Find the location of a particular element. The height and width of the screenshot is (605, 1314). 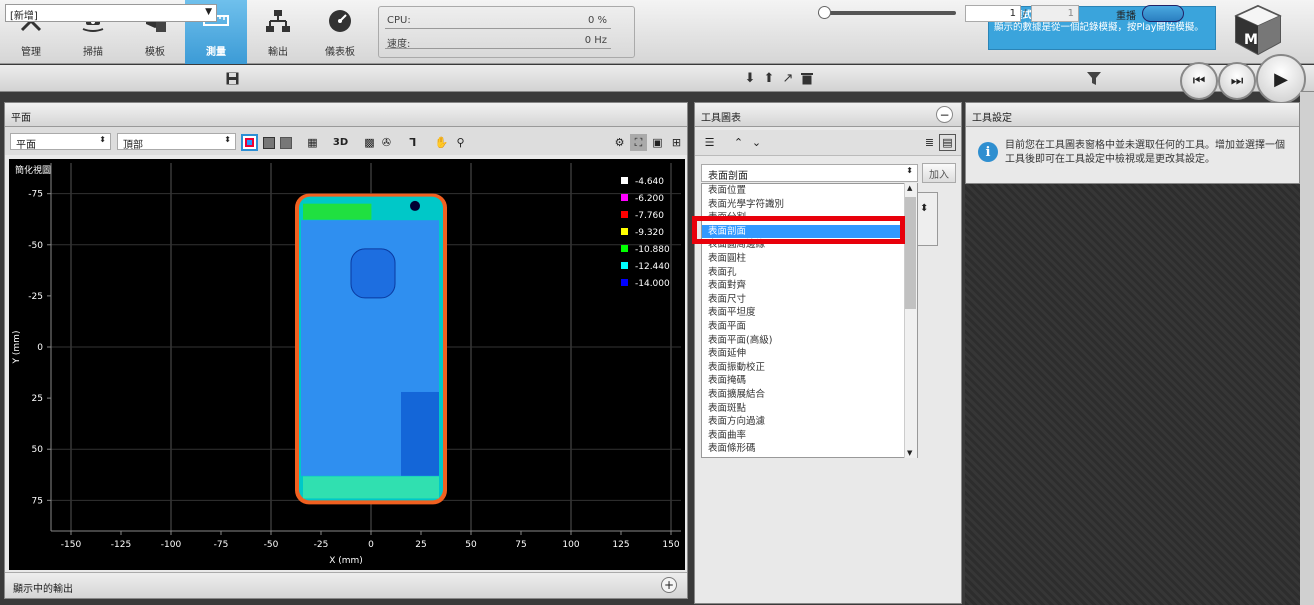

play-button: ▶ is located at coordinates (1281, 79).